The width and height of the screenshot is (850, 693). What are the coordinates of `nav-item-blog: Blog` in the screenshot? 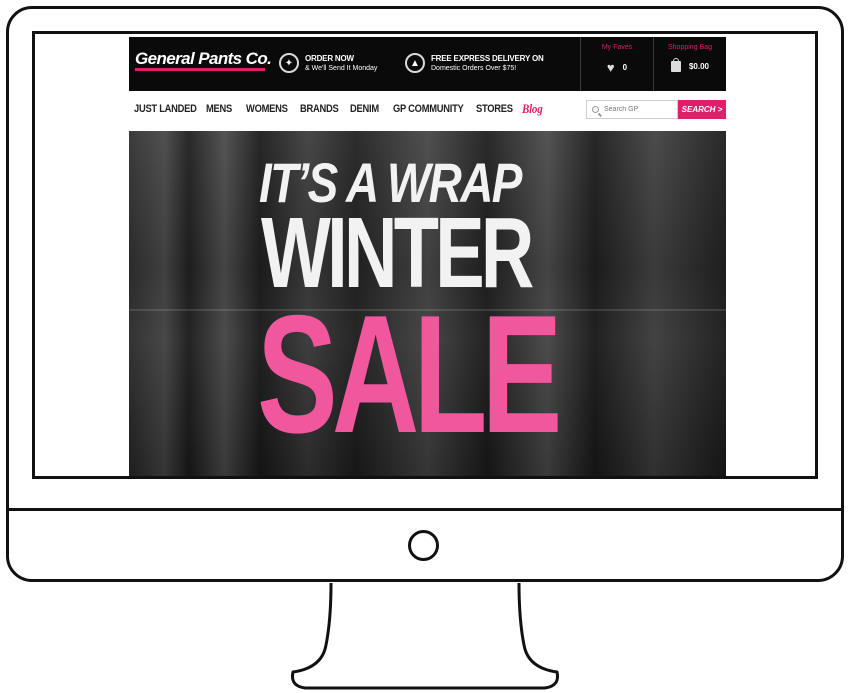 It's located at (532, 109).